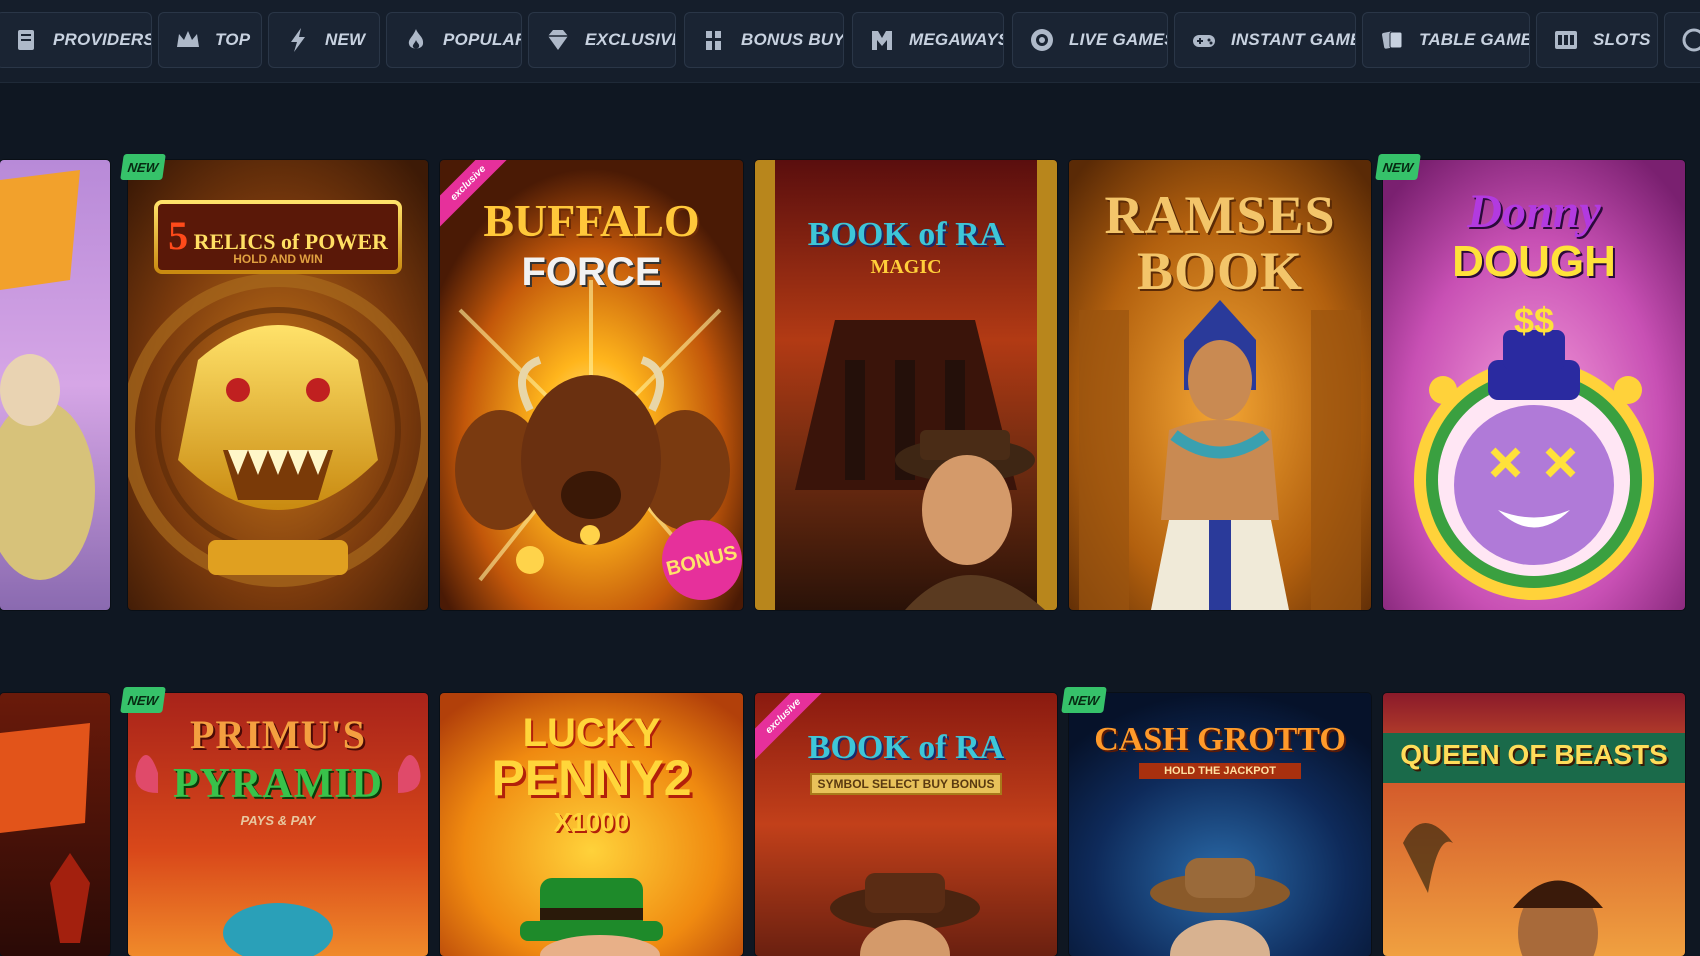 The width and height of the screenshot is (1700, 956). What do you see at coordinates (1220, 215) in the screenshot?
I see `game-title: RAMSES` at bounding box center [1220, 215].